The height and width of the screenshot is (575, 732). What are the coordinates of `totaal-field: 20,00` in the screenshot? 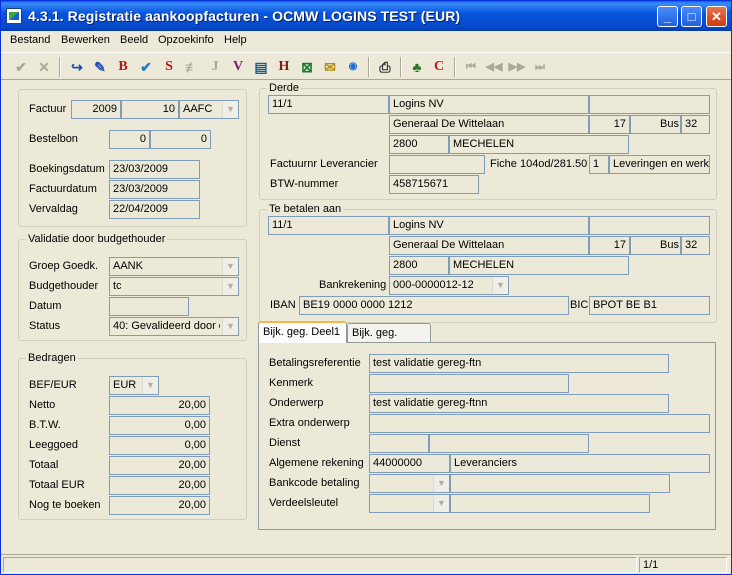 It's located at (159, 465).